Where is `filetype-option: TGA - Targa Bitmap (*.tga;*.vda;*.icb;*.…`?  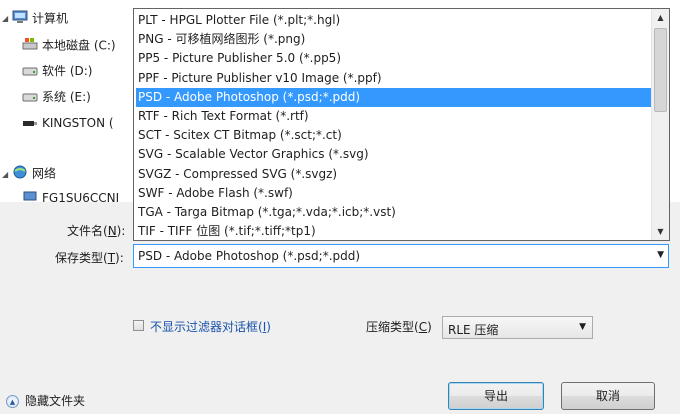
filetype-option: TGA - Targa Bitmap (*.tga;*.vda;*.icb;*.… is located at coordinates (394, 212).